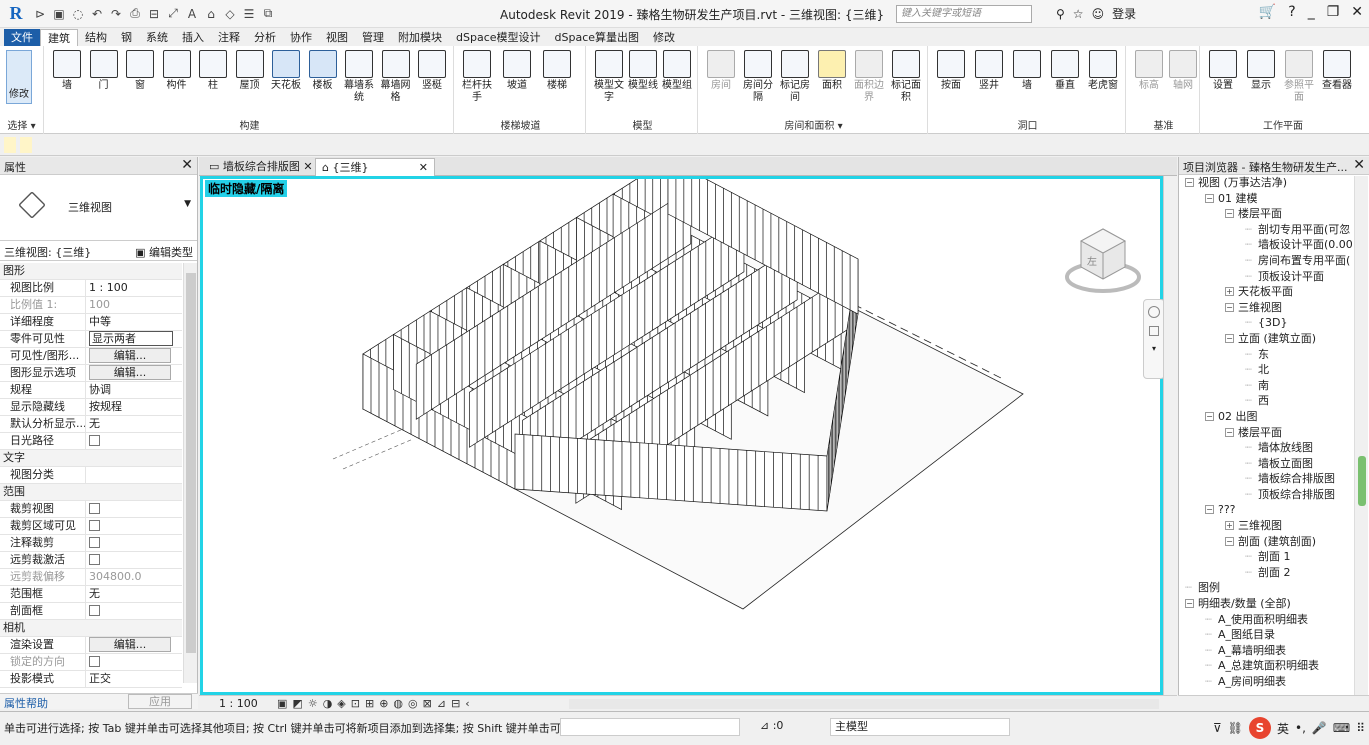 This screenshot has height=745, width=1369. I want to click on viewport-vertical-scrollbar, so click(1170, 435).